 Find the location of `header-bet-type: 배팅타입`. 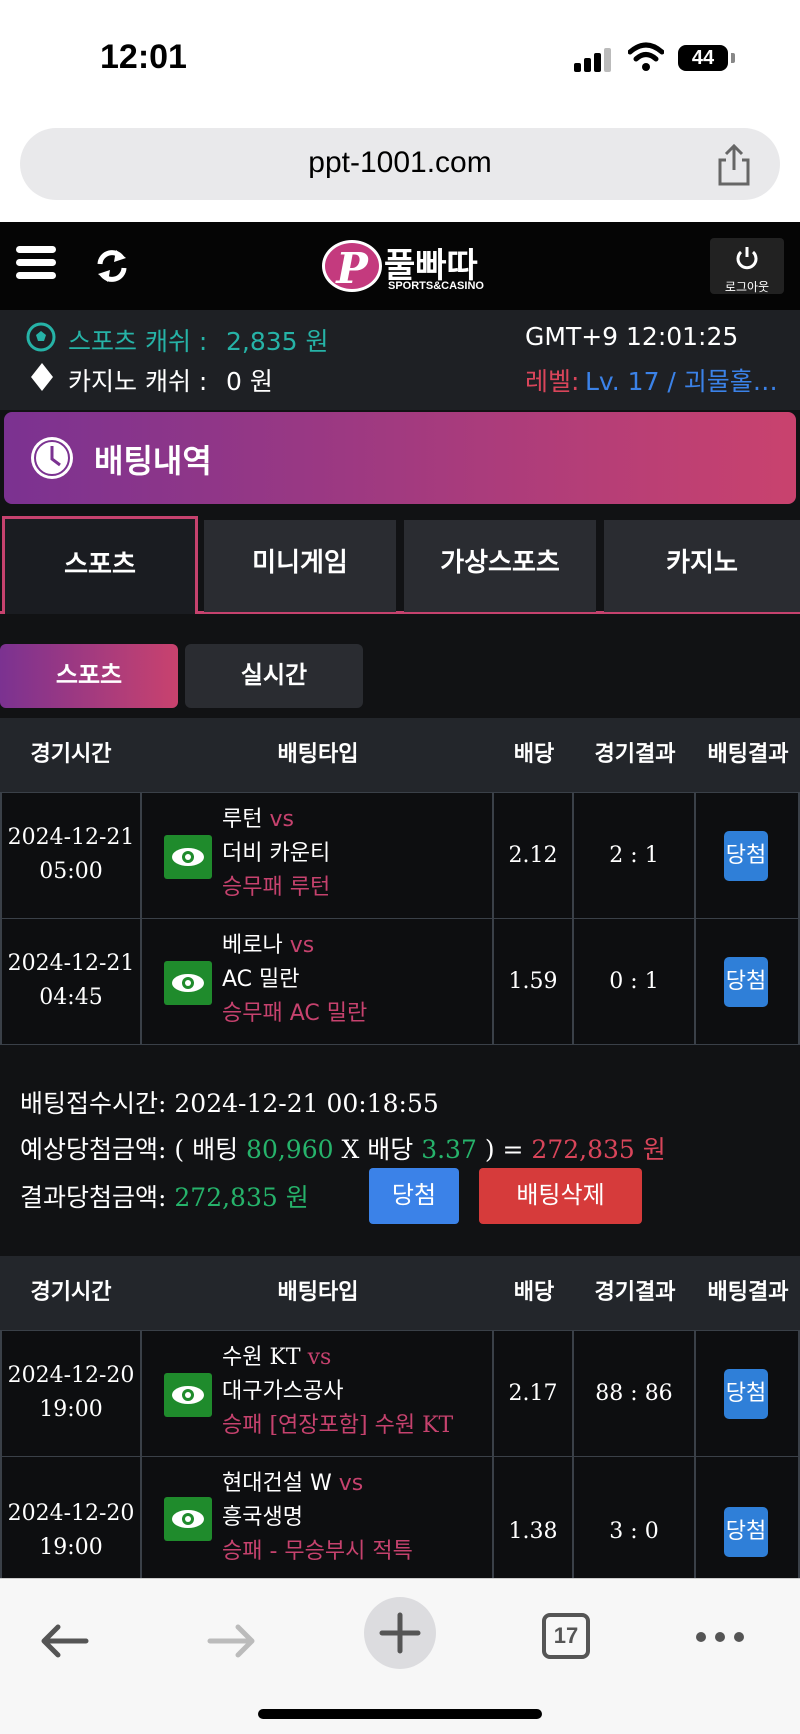

header-bet-type: 배팅타입 is located at coordinates (318, 754).